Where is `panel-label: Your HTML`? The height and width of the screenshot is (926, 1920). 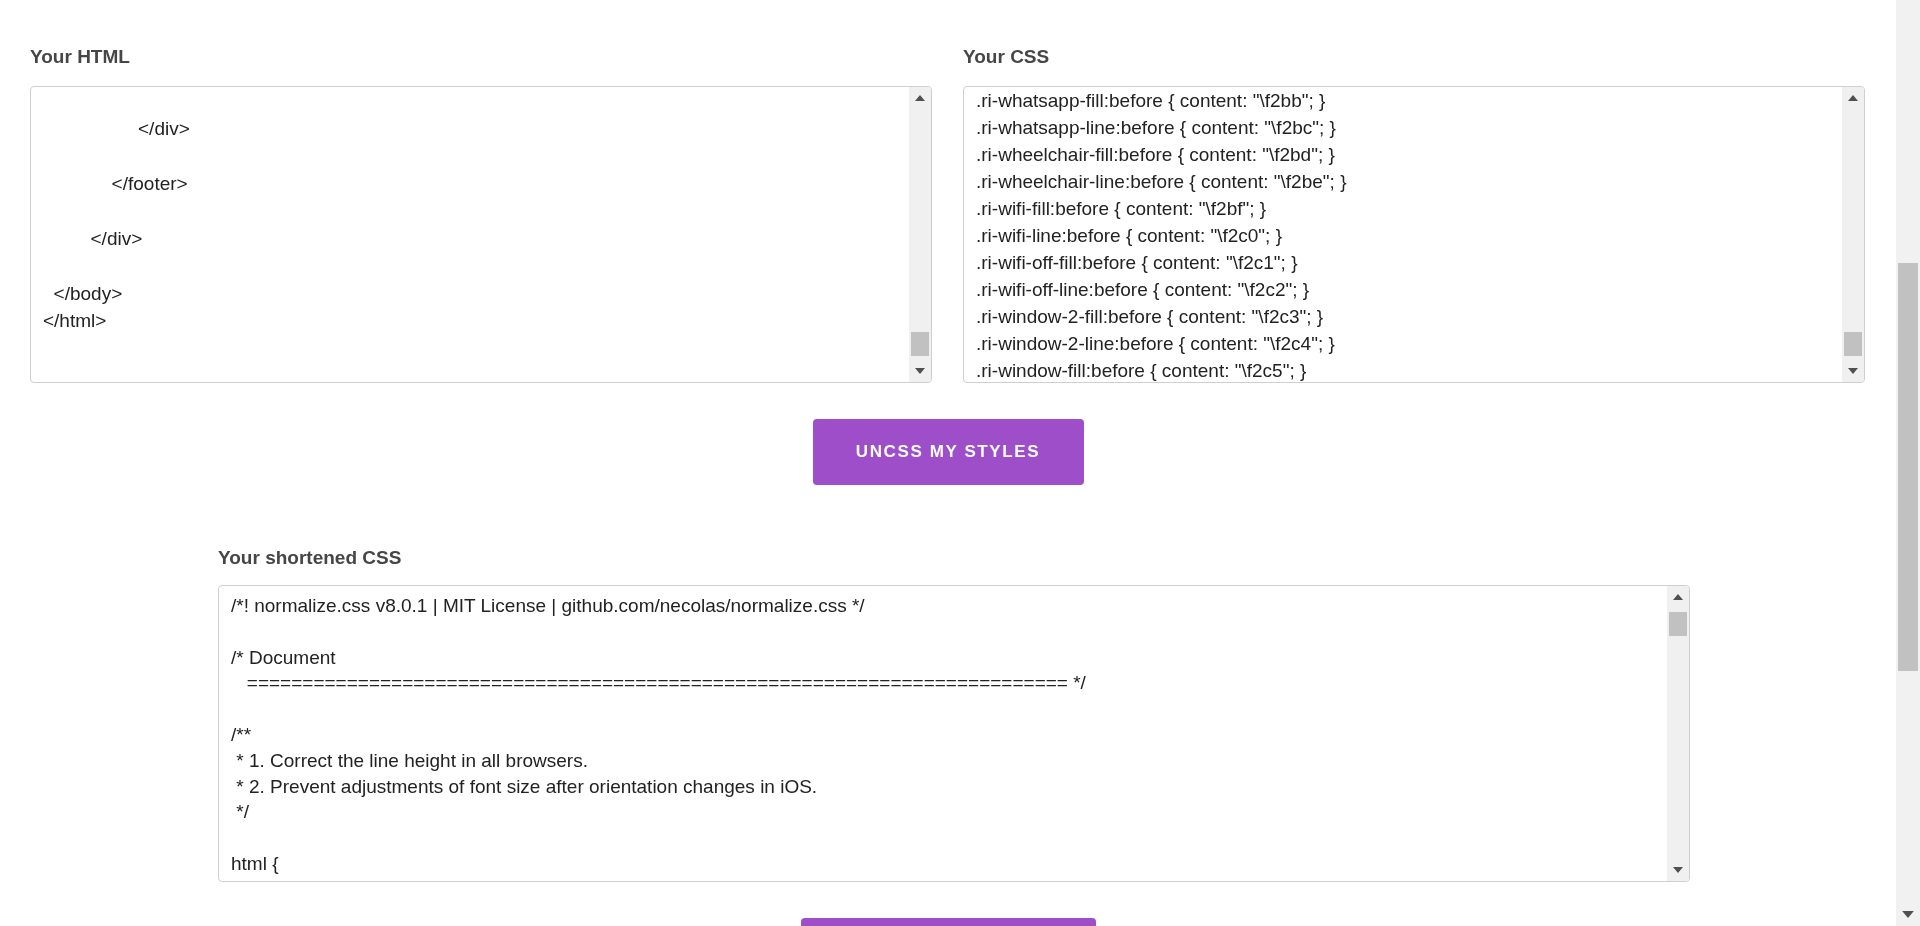 panel-label: Your HTML is located at coordinates (80, 57).